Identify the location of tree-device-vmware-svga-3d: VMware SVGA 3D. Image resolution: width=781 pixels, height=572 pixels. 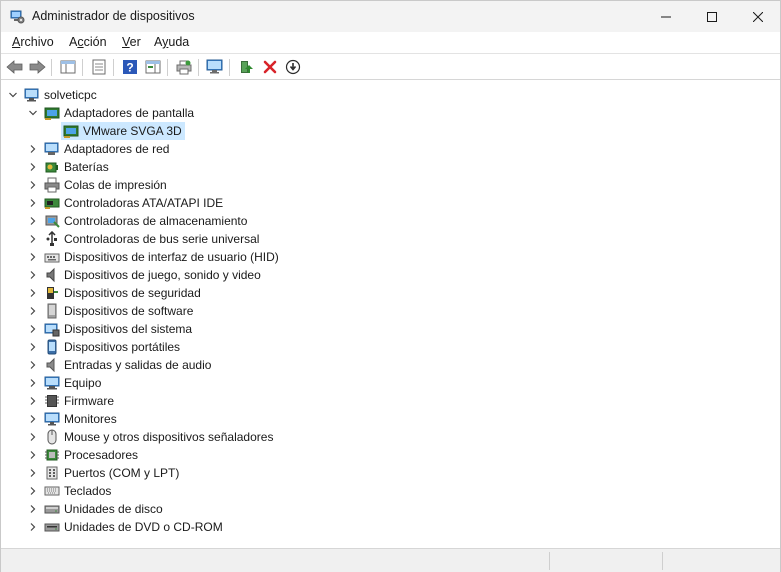
(115, 131).